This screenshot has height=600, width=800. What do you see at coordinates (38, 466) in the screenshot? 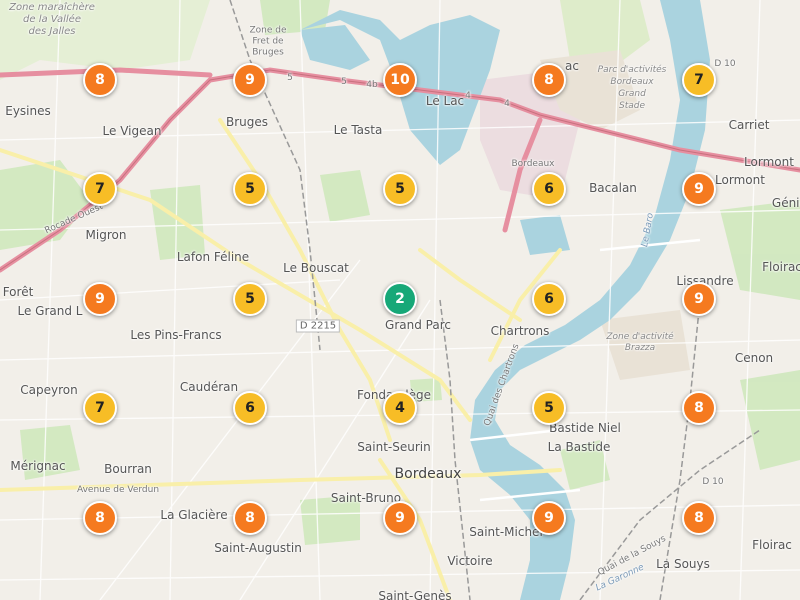
I see `label-merignac: Mérignac` at bounding box center [38, 466].